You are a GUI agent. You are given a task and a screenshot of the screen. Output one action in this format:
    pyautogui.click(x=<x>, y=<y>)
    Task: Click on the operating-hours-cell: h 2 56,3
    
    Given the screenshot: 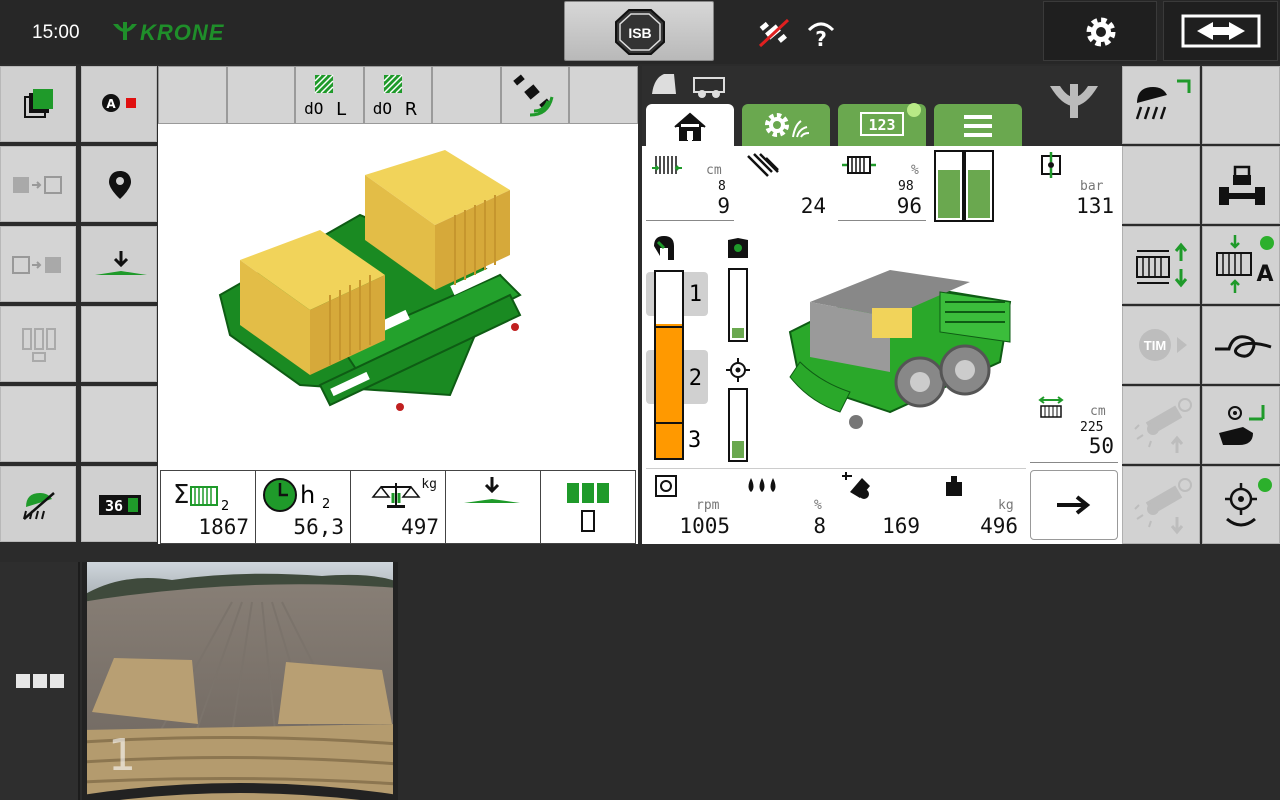 What is the action you would take?
    pyautogui.click(x=303, y=507)
    